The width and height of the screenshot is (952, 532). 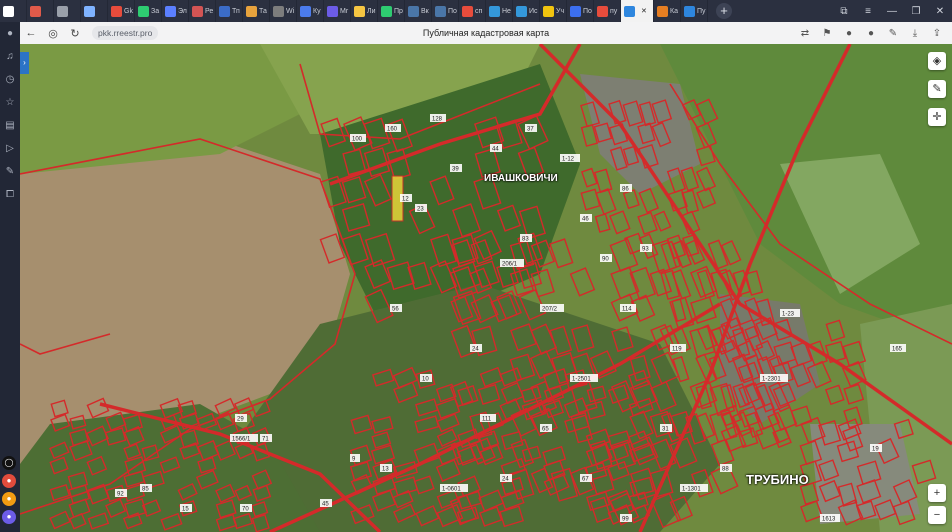 What do you see at coordinates (607, 11) in the screenshot?
I see `browser-tab: пу` at bounding box center [607, 11].